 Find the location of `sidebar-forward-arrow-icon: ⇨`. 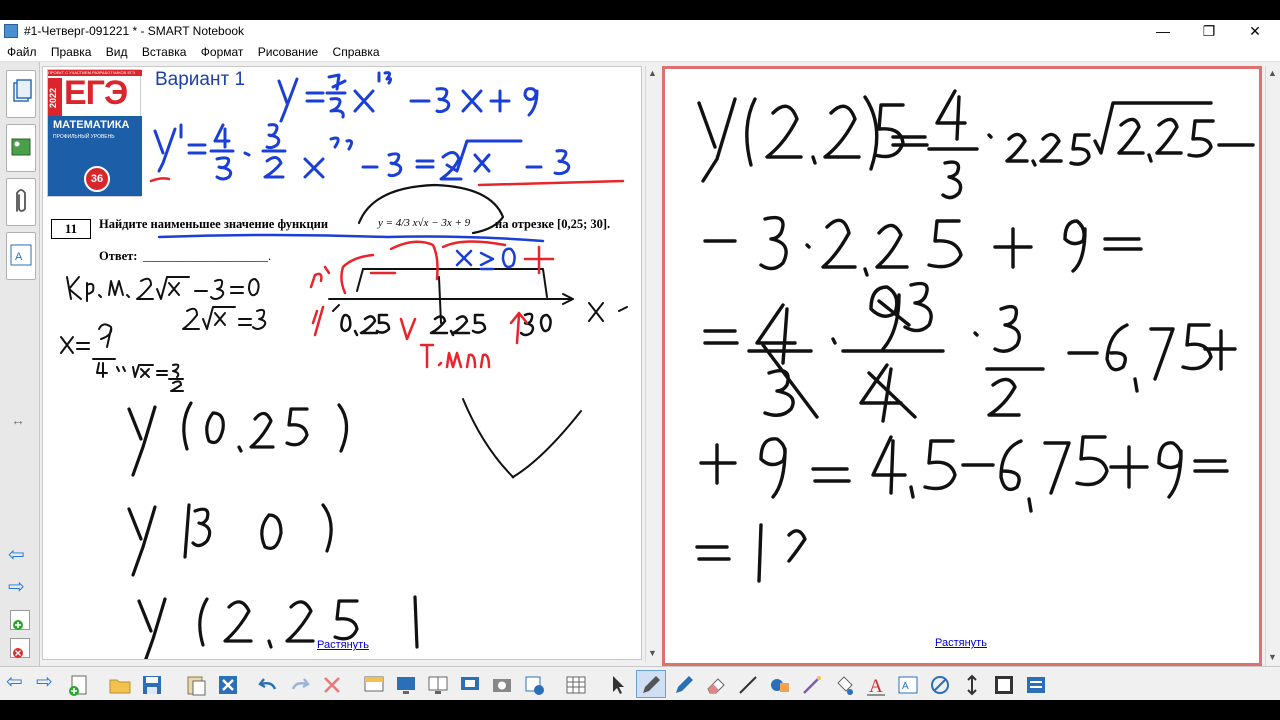

sidebar-forward-arrow-icon: ⇨ is located at coordinates (16, 586).